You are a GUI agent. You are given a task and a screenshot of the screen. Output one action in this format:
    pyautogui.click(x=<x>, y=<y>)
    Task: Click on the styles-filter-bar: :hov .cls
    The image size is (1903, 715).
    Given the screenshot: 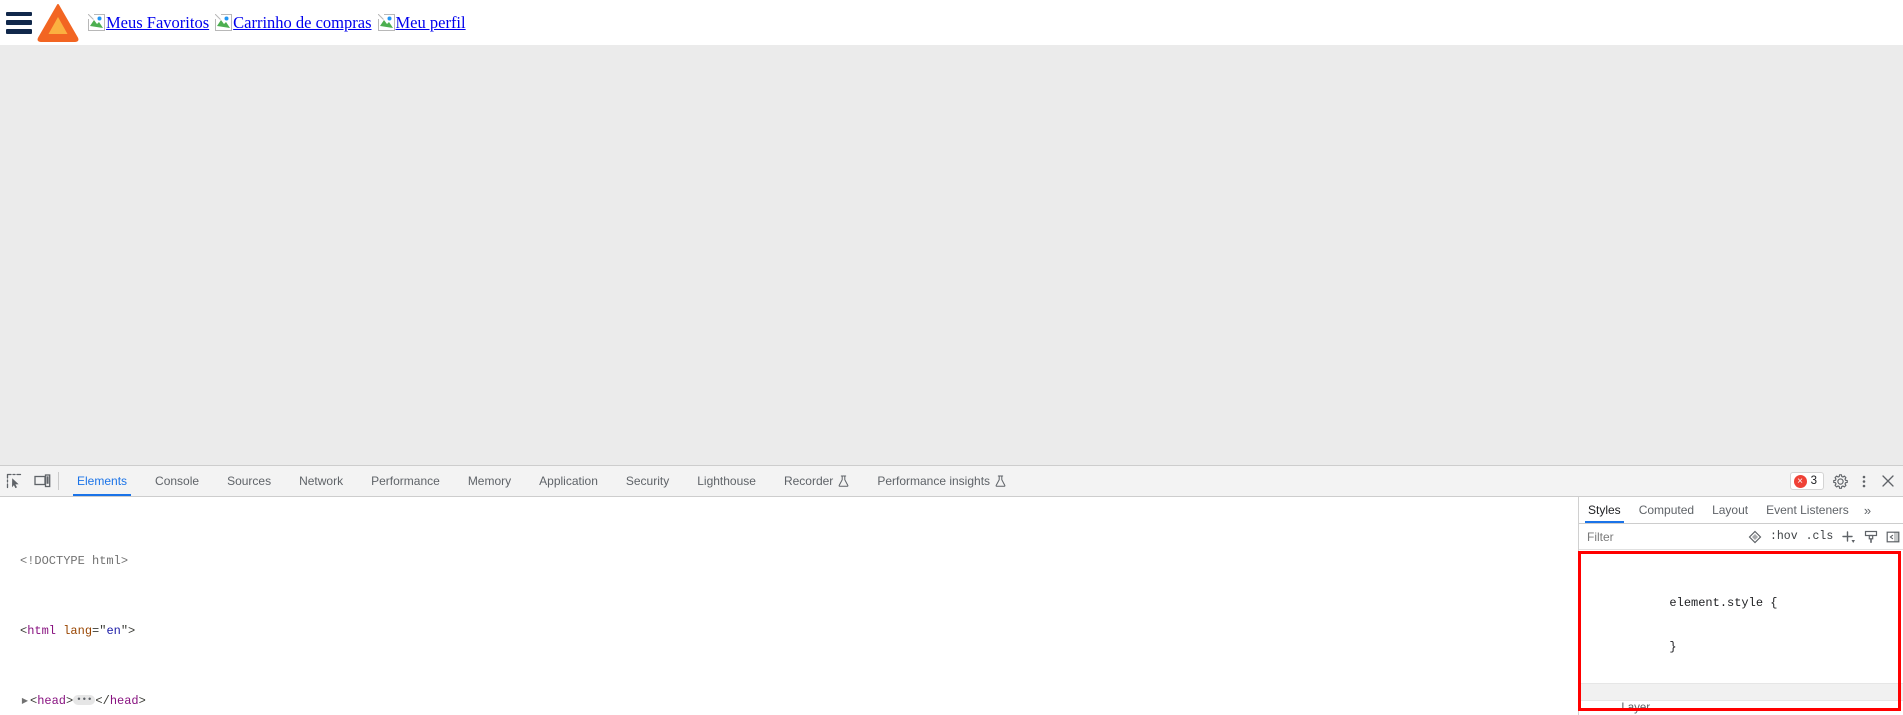 What is the action you would take?
    pyautogui.click(x=1741, y=537)
    